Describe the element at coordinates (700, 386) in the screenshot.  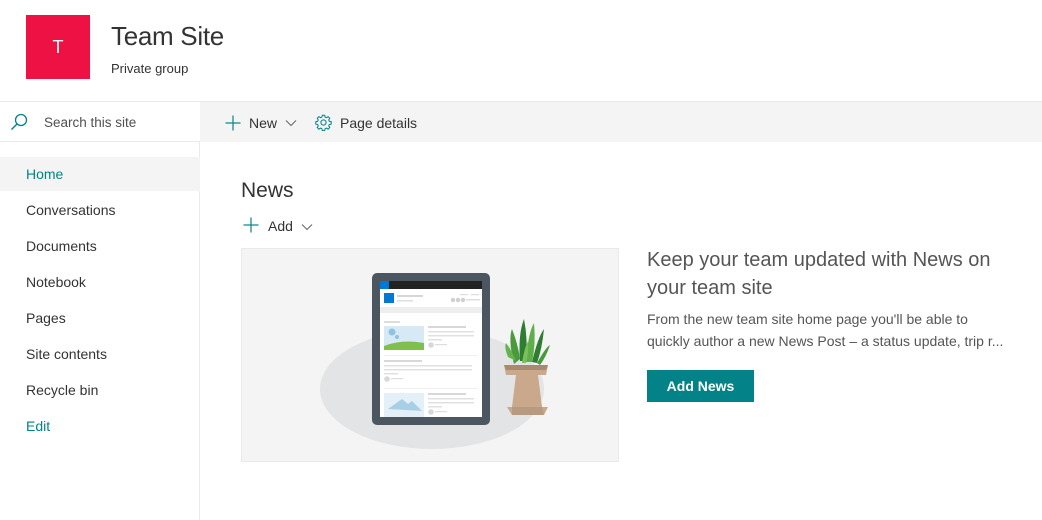
I see `add-news-button: Add News` at that location.